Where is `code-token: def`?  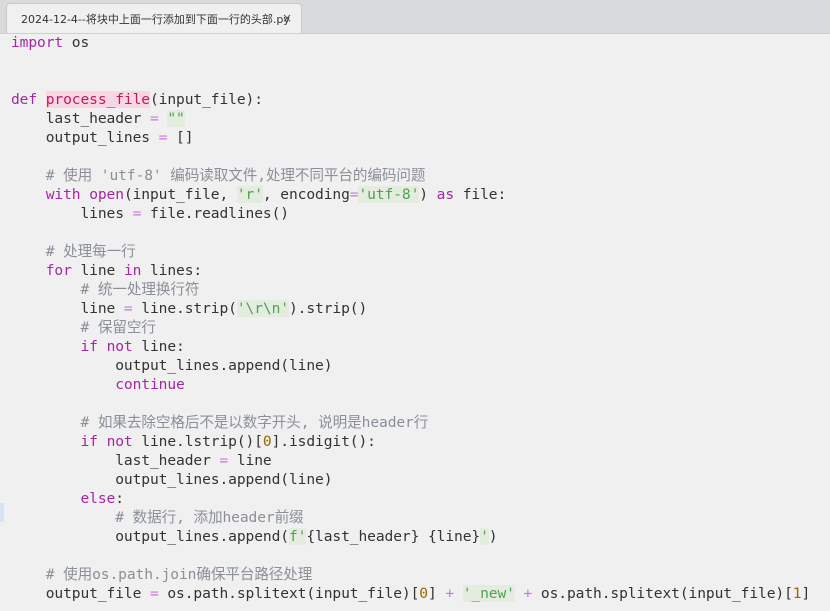
code-token: def is located at coordinates (24, 99).